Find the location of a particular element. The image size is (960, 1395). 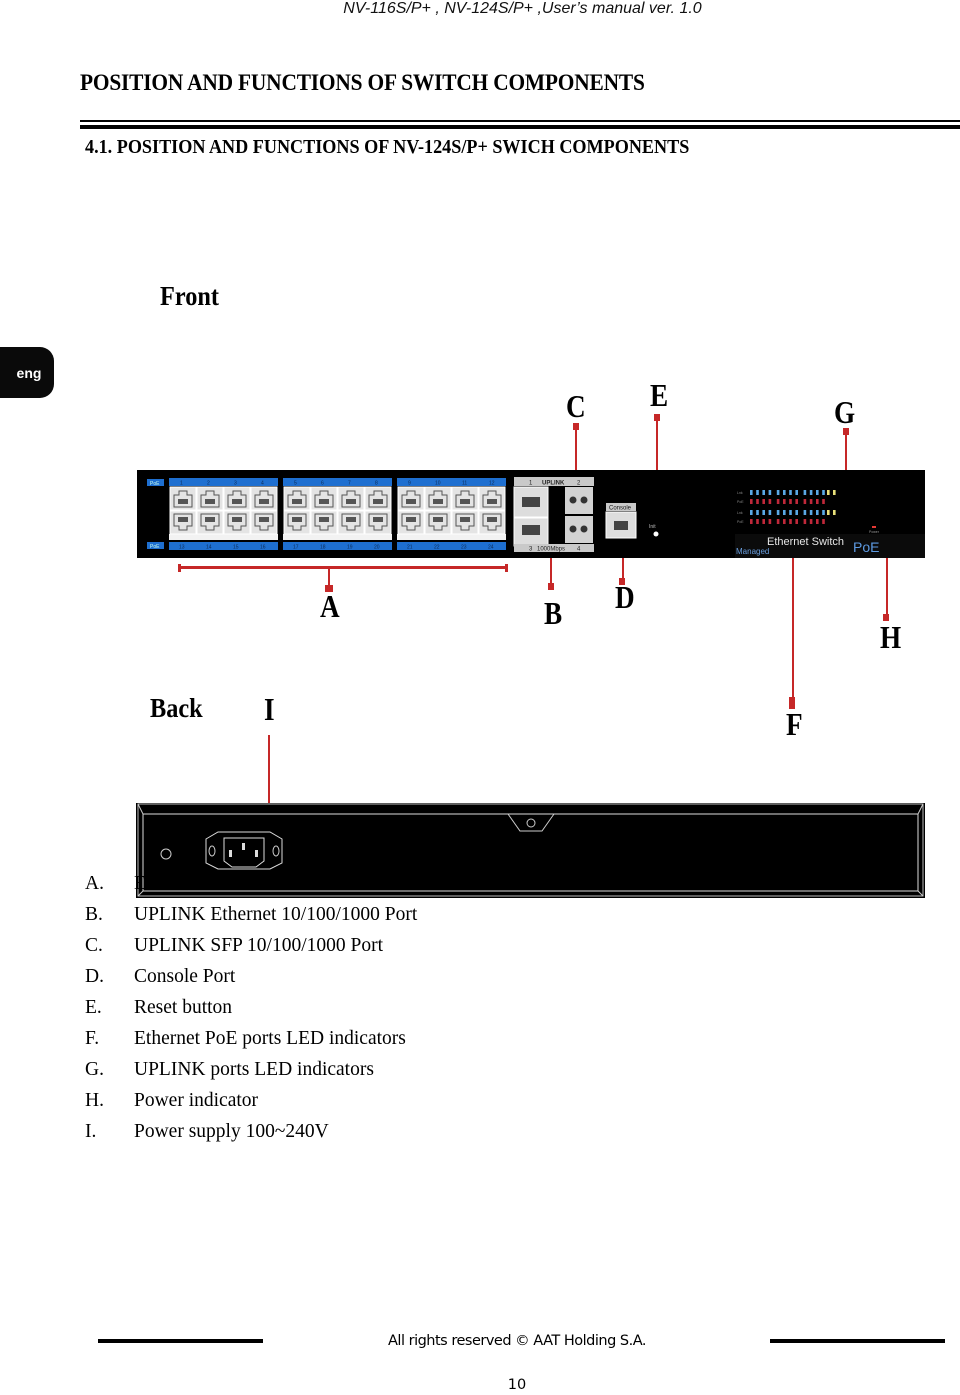

port-number-top: 6 is located at coordinates (322, 484).